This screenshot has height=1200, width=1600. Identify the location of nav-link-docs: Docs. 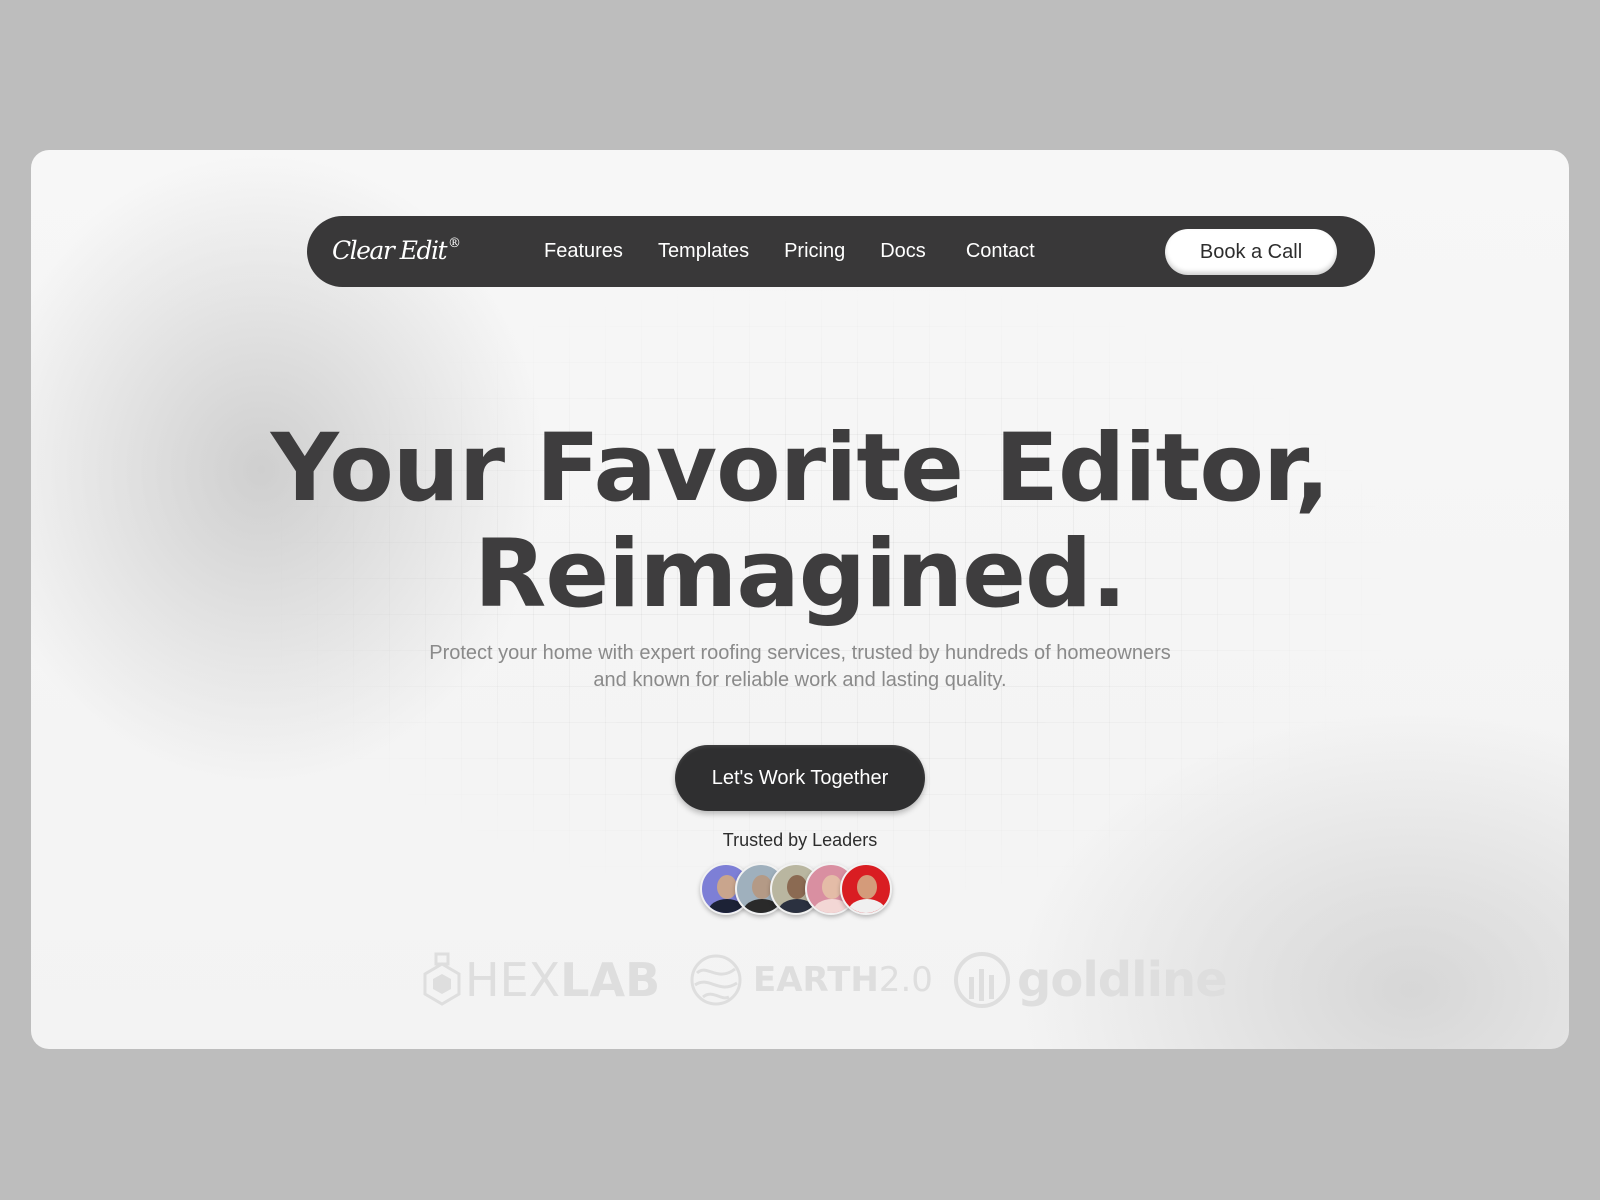
(903, 251).